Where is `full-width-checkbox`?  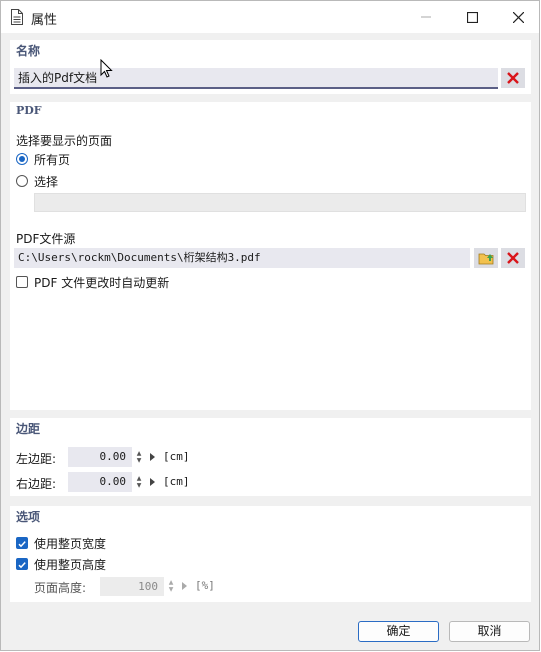 full-width-checkbox is located at coordinates (22, 543).